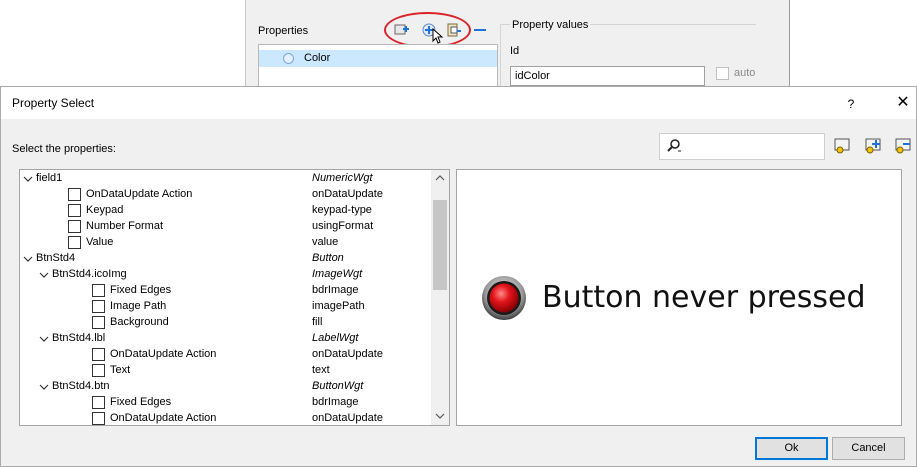 This screenshot has width=917, height=467. What do you see at coordinates (337, 274) in the screenshot?
I see `tree-row-type: ImageWgt` at bounding box center [337, 274].